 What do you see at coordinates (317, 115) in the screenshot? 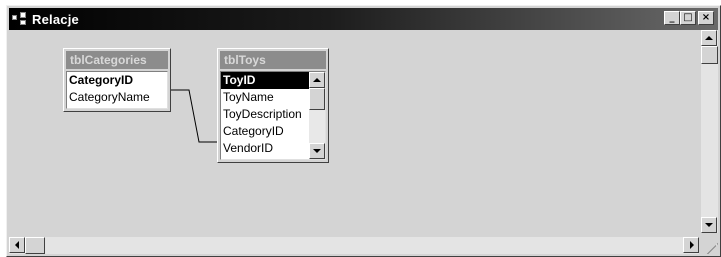
I see `field-list-scrollbar` at bounding box center [317, 115].